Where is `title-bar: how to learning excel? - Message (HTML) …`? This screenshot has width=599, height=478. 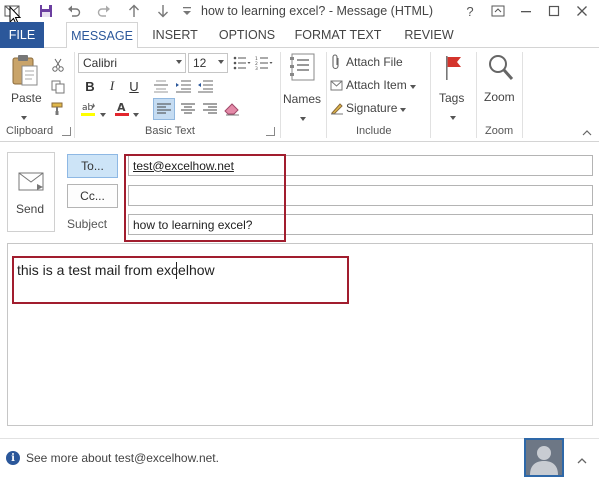 title-bar: how to learning excel? - Message (HTML) … is located at coordinates (299, 11).